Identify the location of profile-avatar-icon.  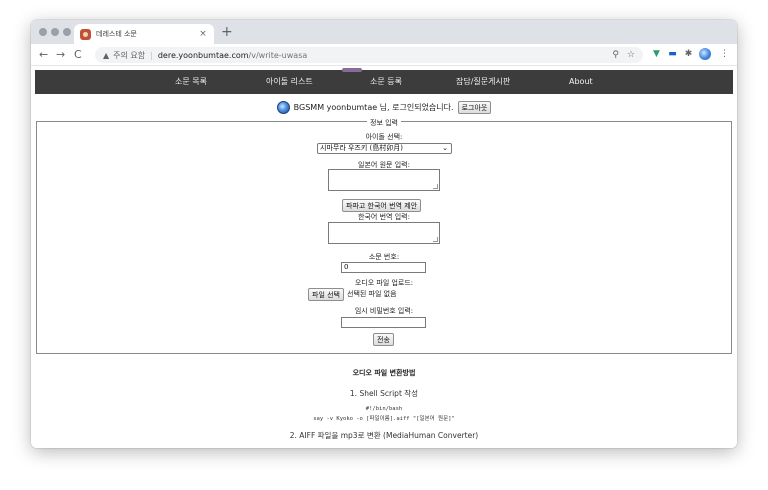
(705, 54).